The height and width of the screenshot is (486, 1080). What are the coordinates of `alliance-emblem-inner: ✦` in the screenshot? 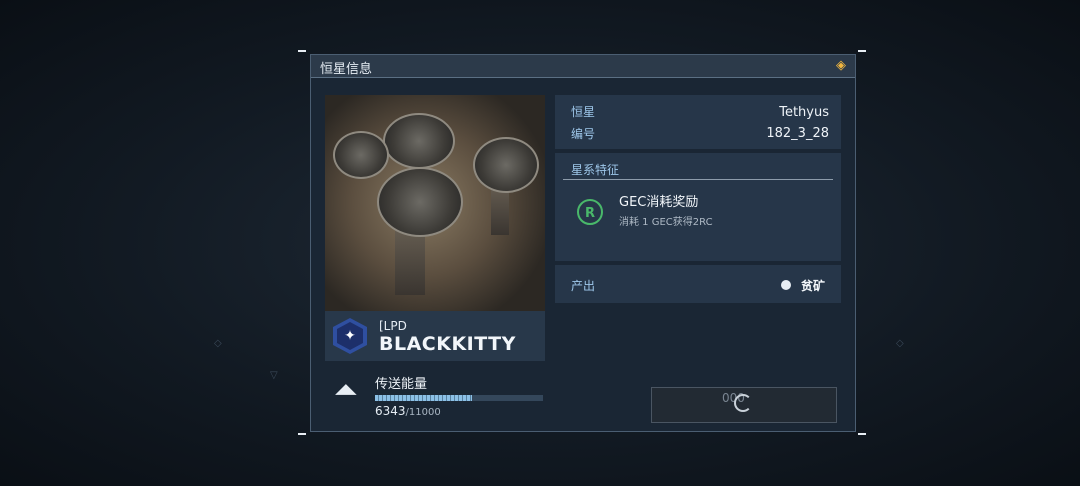 It's located at (350, 336).